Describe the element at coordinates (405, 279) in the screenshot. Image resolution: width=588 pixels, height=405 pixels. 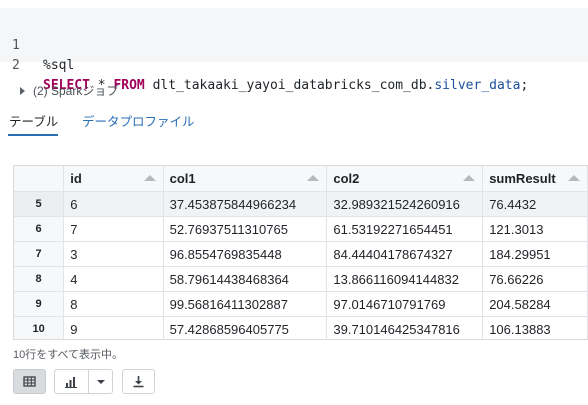
I see `table-cell: 13.866116094144832` at that location.